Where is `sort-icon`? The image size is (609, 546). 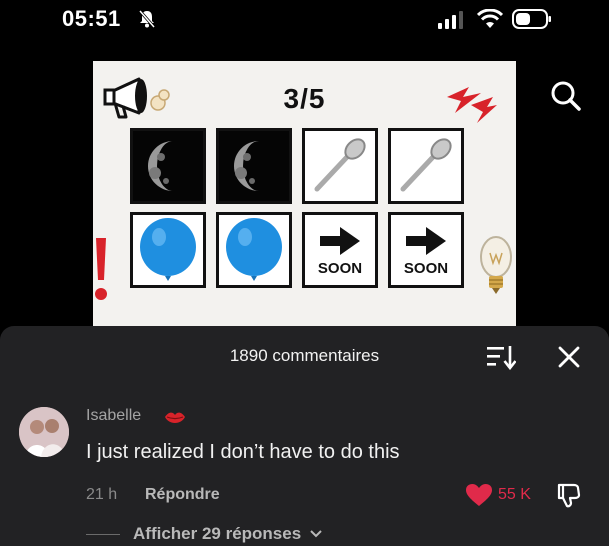 sort-icon is located at coordinates (502, 358).